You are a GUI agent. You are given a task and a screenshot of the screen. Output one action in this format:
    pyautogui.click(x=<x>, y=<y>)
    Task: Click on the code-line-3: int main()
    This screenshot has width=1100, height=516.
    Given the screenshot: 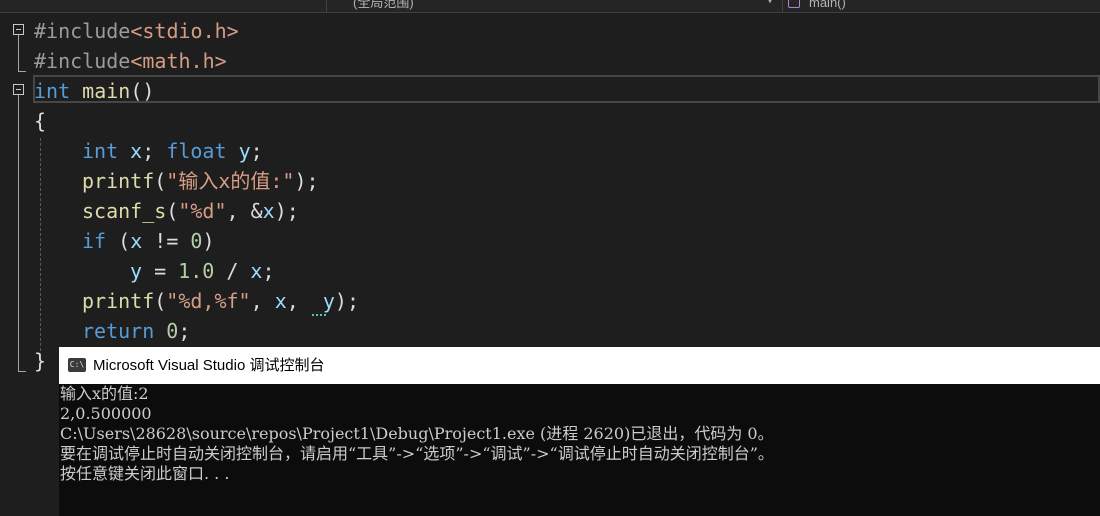 What is the action you would take?
    pyautogui.click(x=94, y=91)
    